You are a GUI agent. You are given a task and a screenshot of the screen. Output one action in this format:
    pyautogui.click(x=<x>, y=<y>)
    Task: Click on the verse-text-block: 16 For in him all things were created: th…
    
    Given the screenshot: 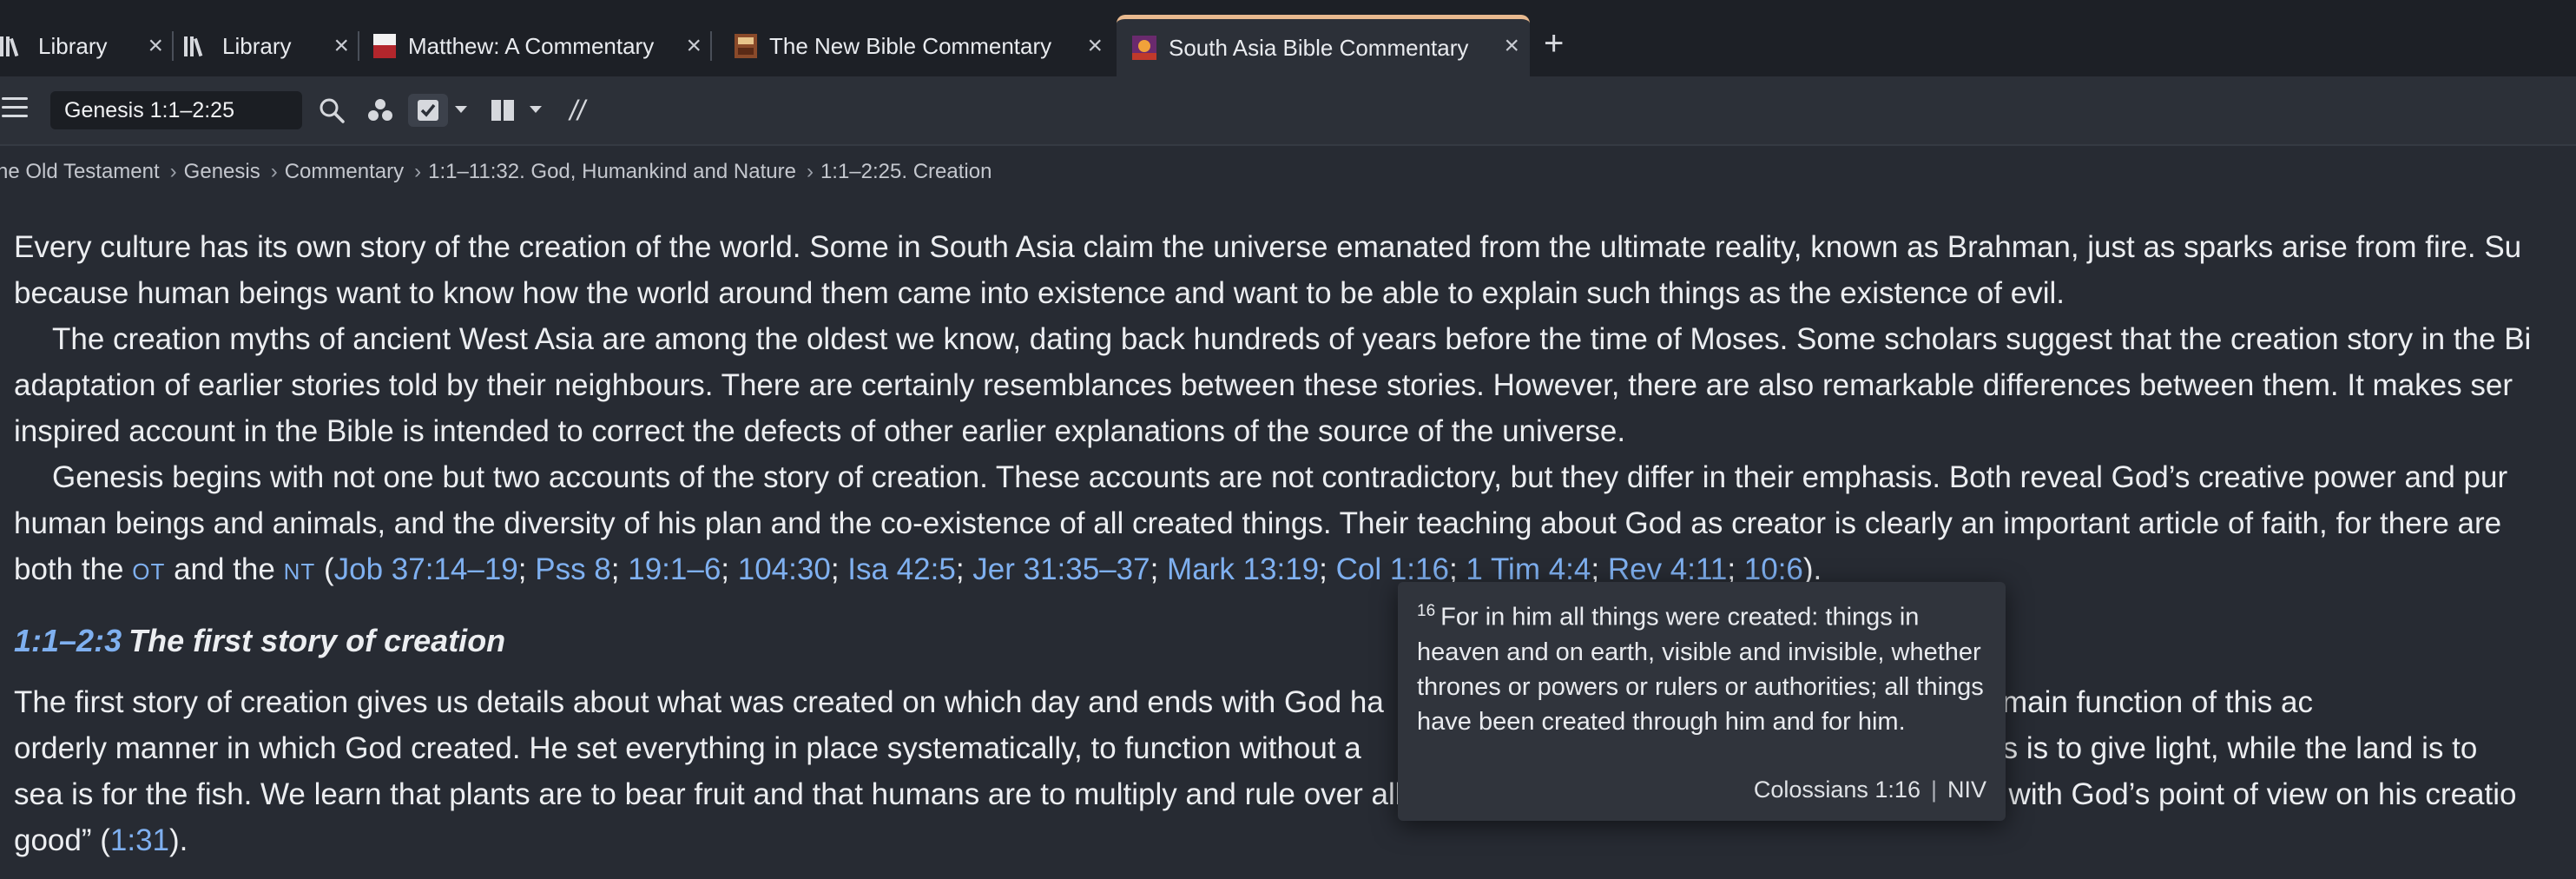 What is the action you would take?
    pyautogui.click(x=1703, y=666)
    